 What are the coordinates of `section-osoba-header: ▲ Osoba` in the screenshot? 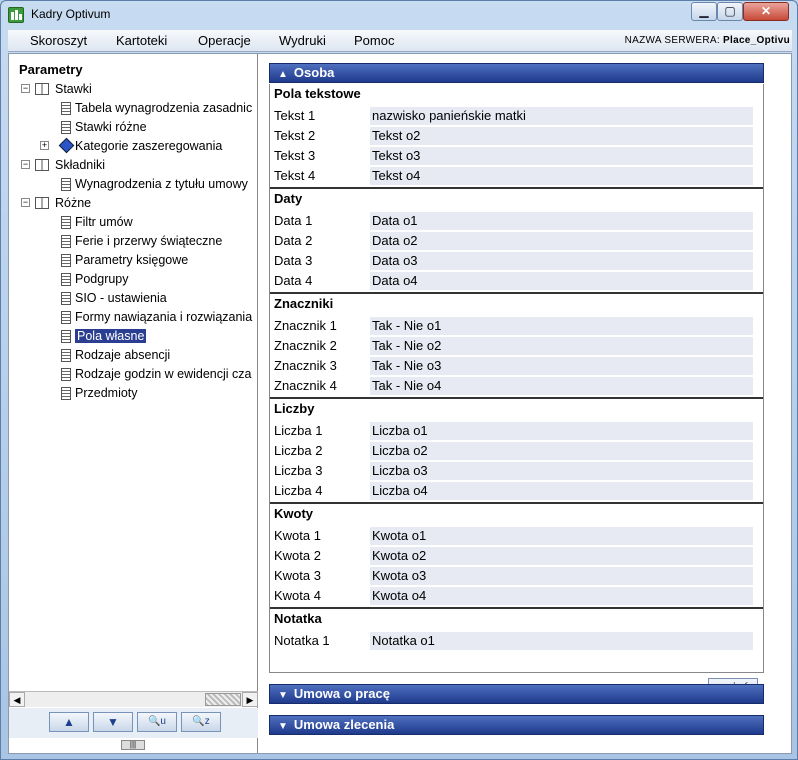 It's located at (516, 73).